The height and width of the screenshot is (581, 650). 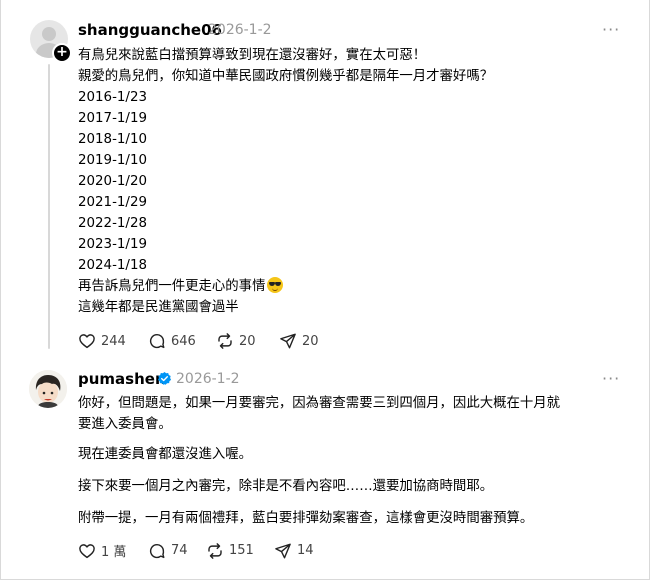 I want to click on post1-line: 2022-1/28, so click(x=112, y=223).